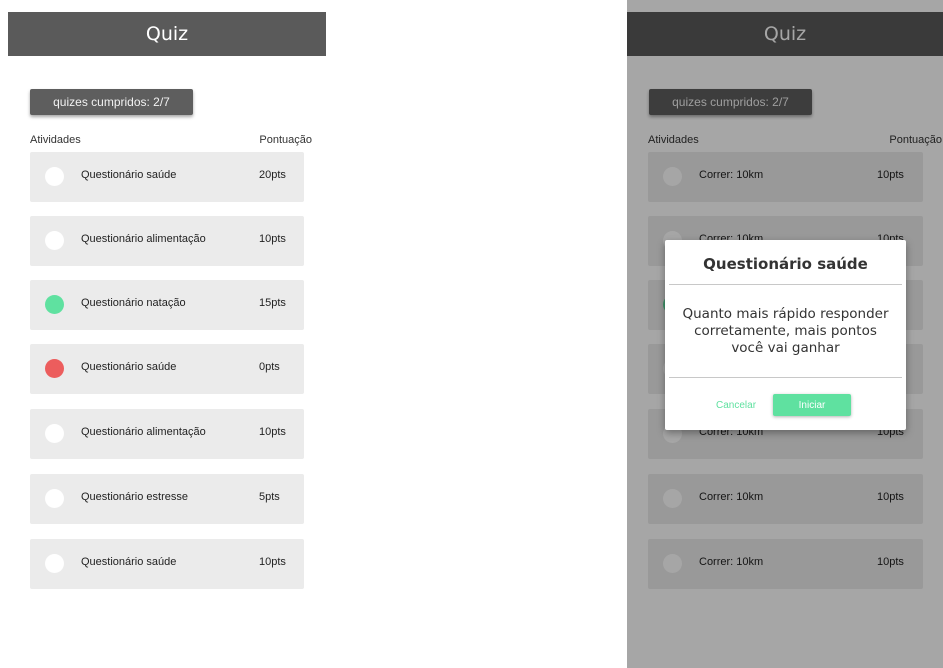 Image resolution: width=943 pixels, height=668 pixels. Describe the element at coordinates (111, 102) in the screenshot. I see `completed-quizzes-badge: quizes cumpridos: 2/7` at that location.